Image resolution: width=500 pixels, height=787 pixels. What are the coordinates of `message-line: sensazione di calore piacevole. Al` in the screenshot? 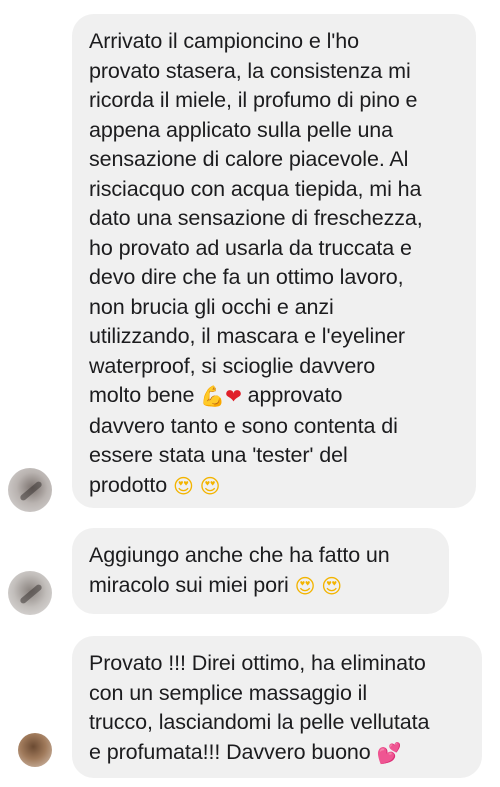 It's located at (249, 159).